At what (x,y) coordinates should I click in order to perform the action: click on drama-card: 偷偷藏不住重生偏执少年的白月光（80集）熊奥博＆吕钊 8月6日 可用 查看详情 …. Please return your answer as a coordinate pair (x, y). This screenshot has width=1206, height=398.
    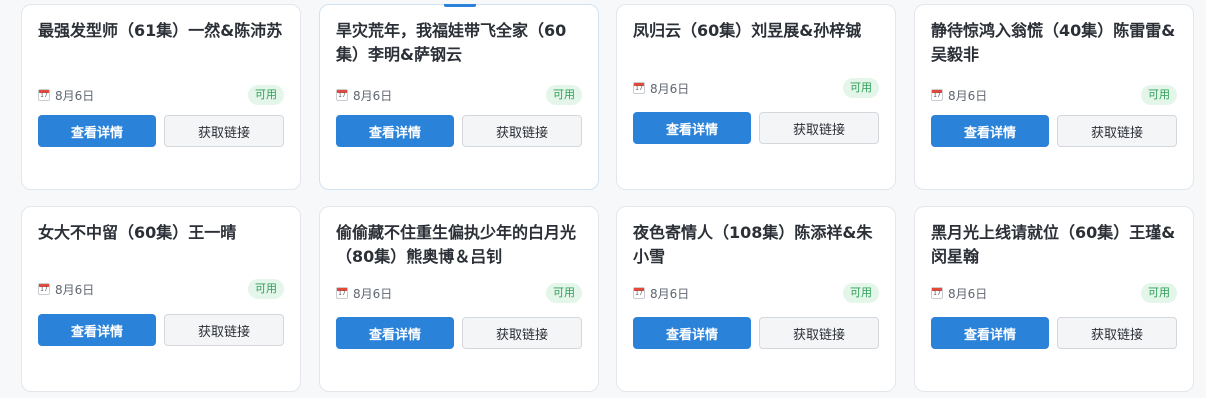
    Looking at the image, I should click on (459, 299).